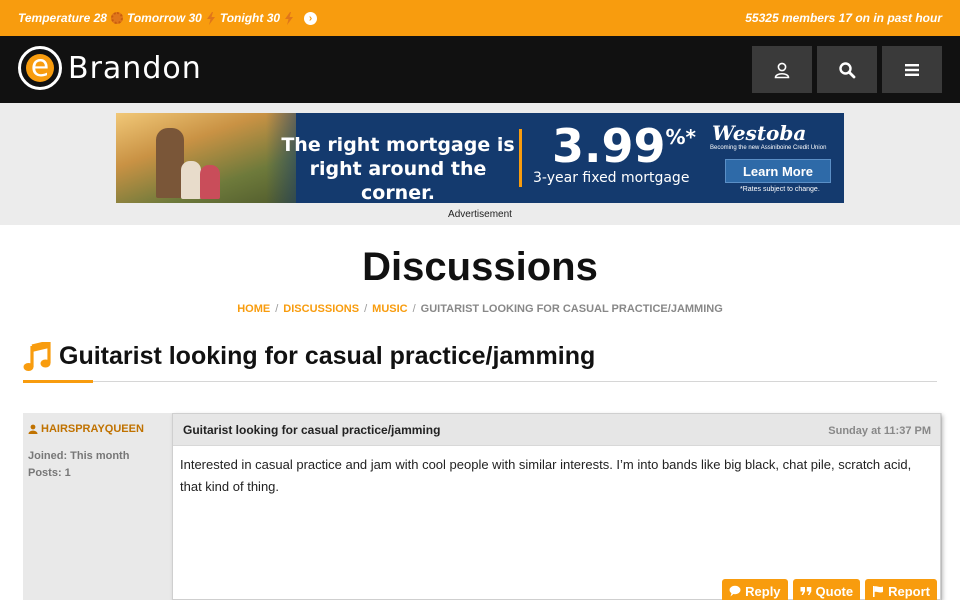 The width and height of the screenshot is (960, 600). What do you see at coordinates (49, 473) in the screenshot?
I see `author-posts: Posts: 1` at bounding box center [49, 473].